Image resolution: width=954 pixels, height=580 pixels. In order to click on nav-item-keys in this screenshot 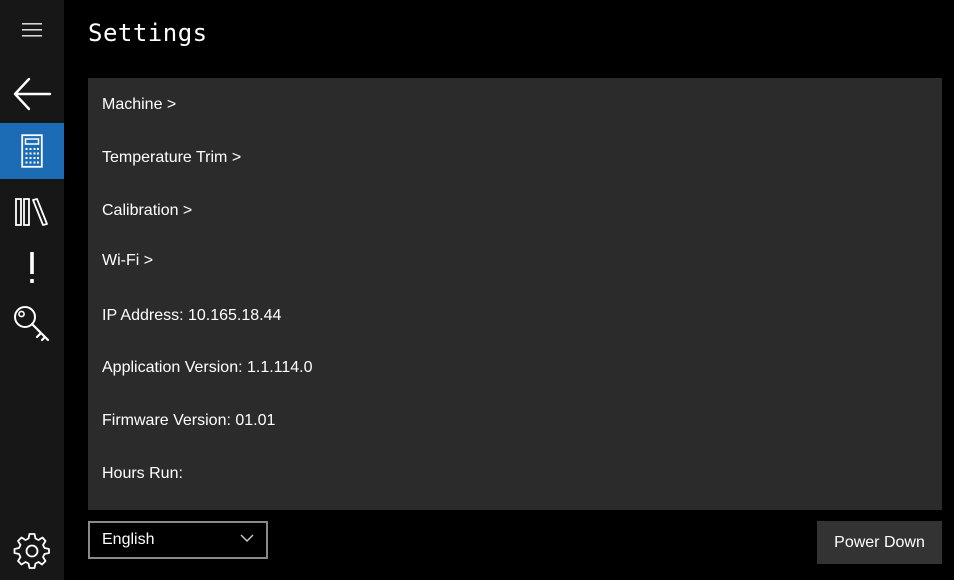, I will do `click(32, 324)`.